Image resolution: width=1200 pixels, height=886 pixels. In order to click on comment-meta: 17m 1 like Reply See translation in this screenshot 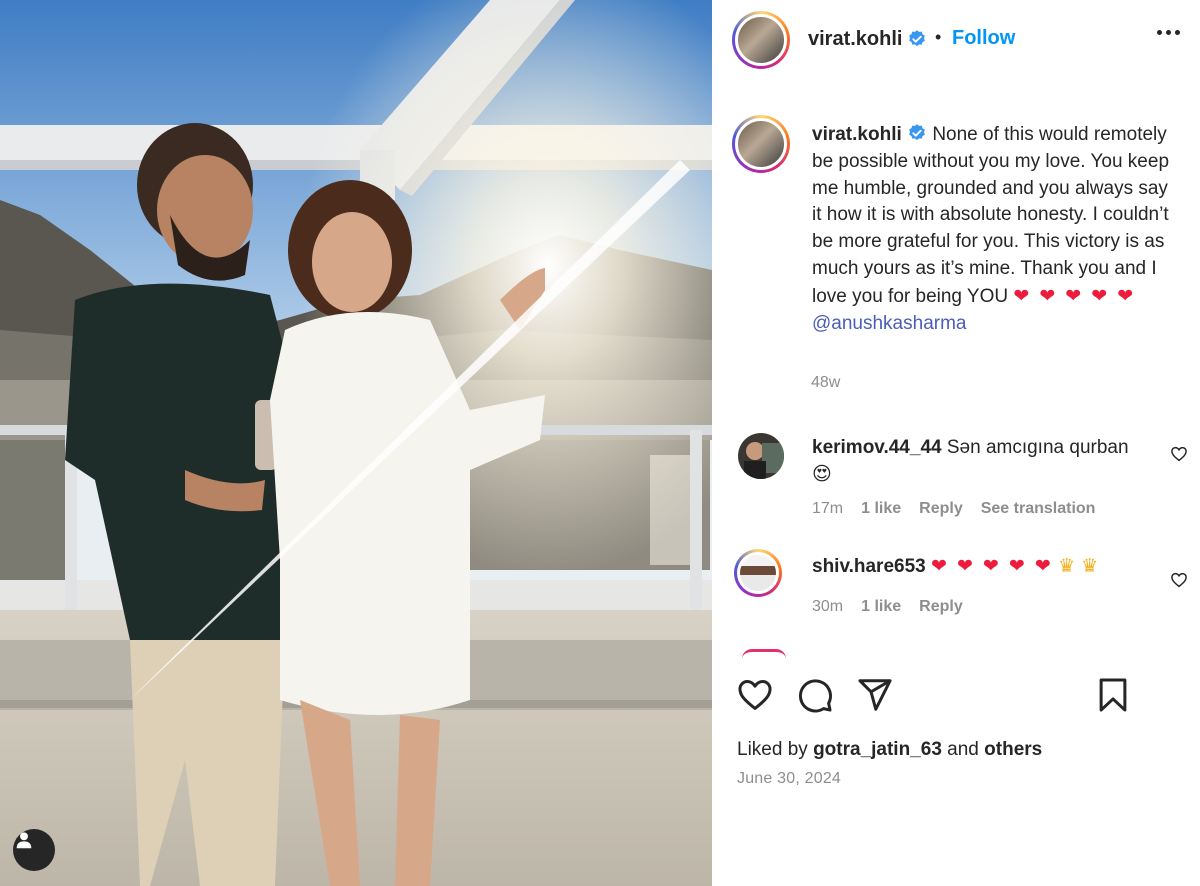, I will do `click(953, 509)`.